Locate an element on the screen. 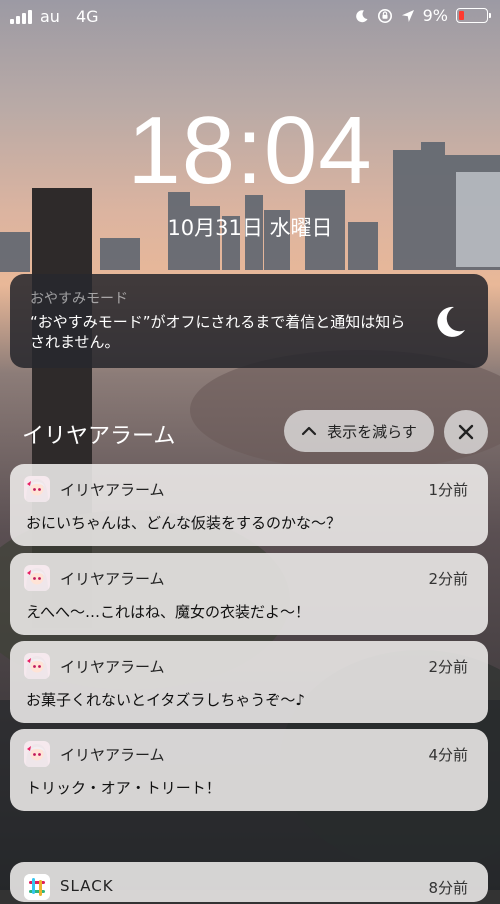  notification-time: 4分前 is located at coordinates (448, 755).